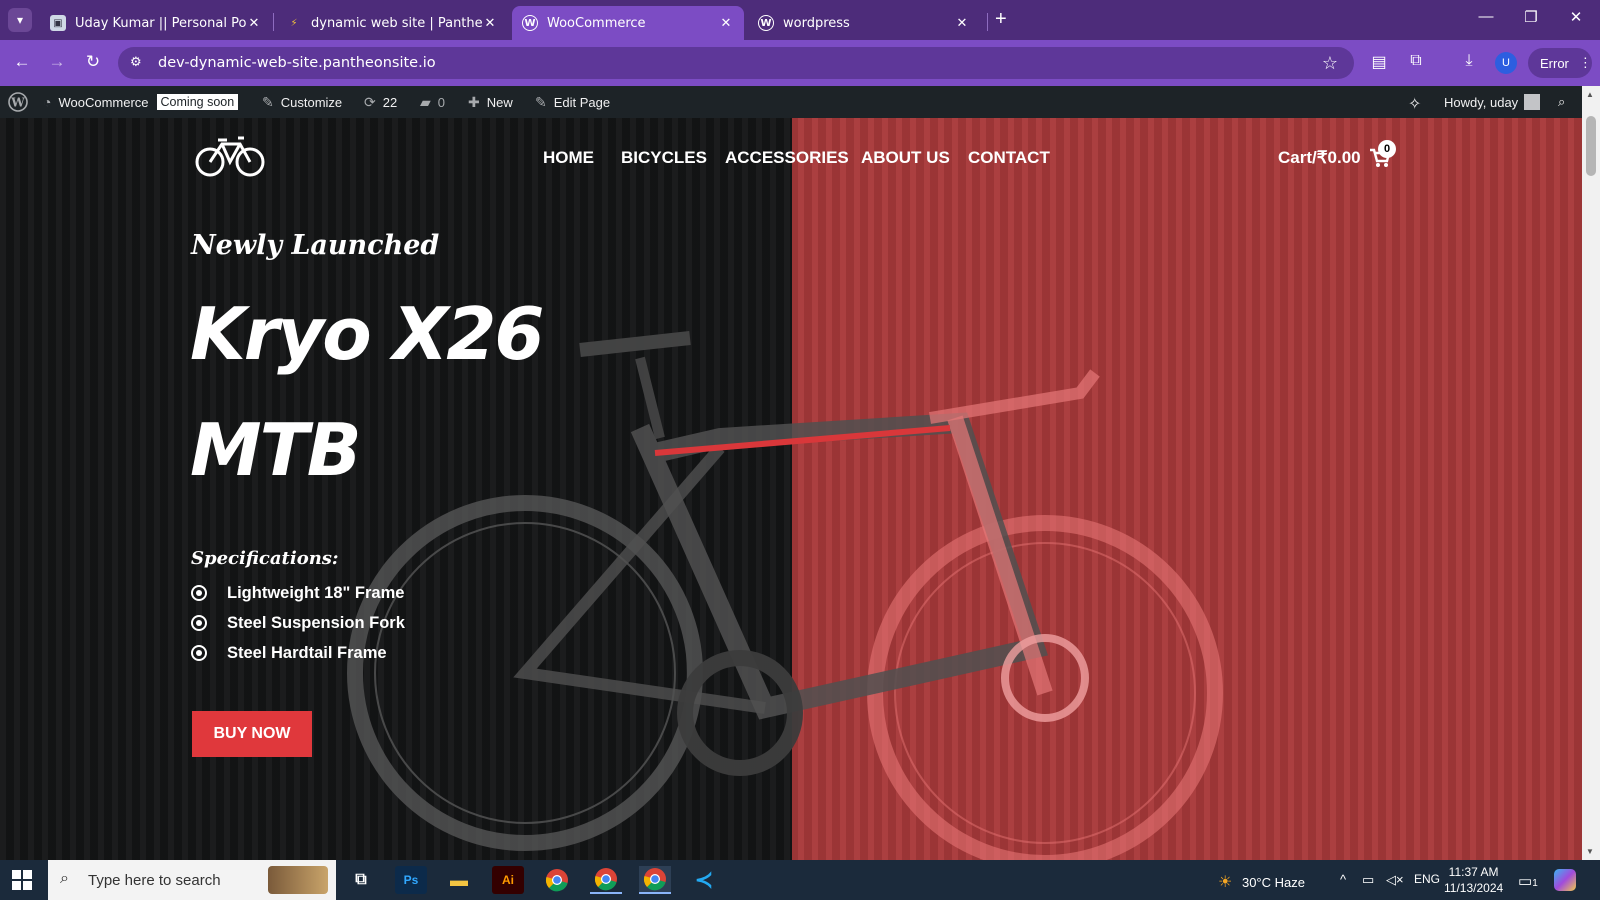 This screenshot has height=900, width=1600. Describe the element at coordinates (1387, 149) in the screenshot. I see `cart-count-badge: 0` at that location.